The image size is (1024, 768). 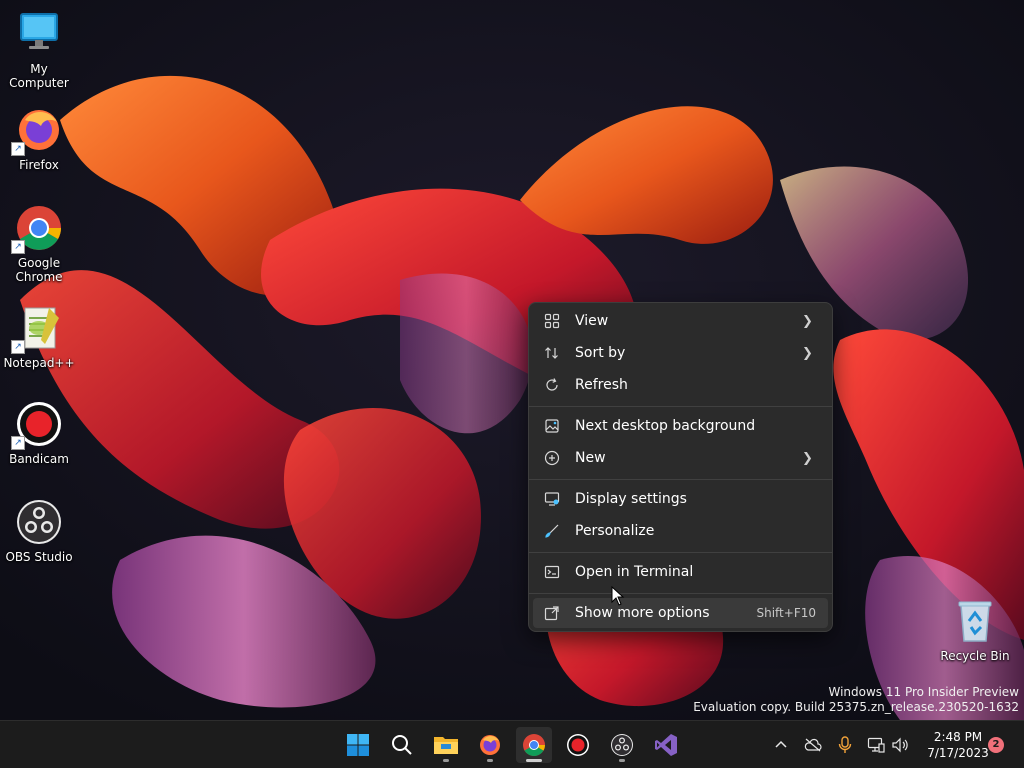 I want to click on menu-item-label: Refresh, so click(x=601, y=385).